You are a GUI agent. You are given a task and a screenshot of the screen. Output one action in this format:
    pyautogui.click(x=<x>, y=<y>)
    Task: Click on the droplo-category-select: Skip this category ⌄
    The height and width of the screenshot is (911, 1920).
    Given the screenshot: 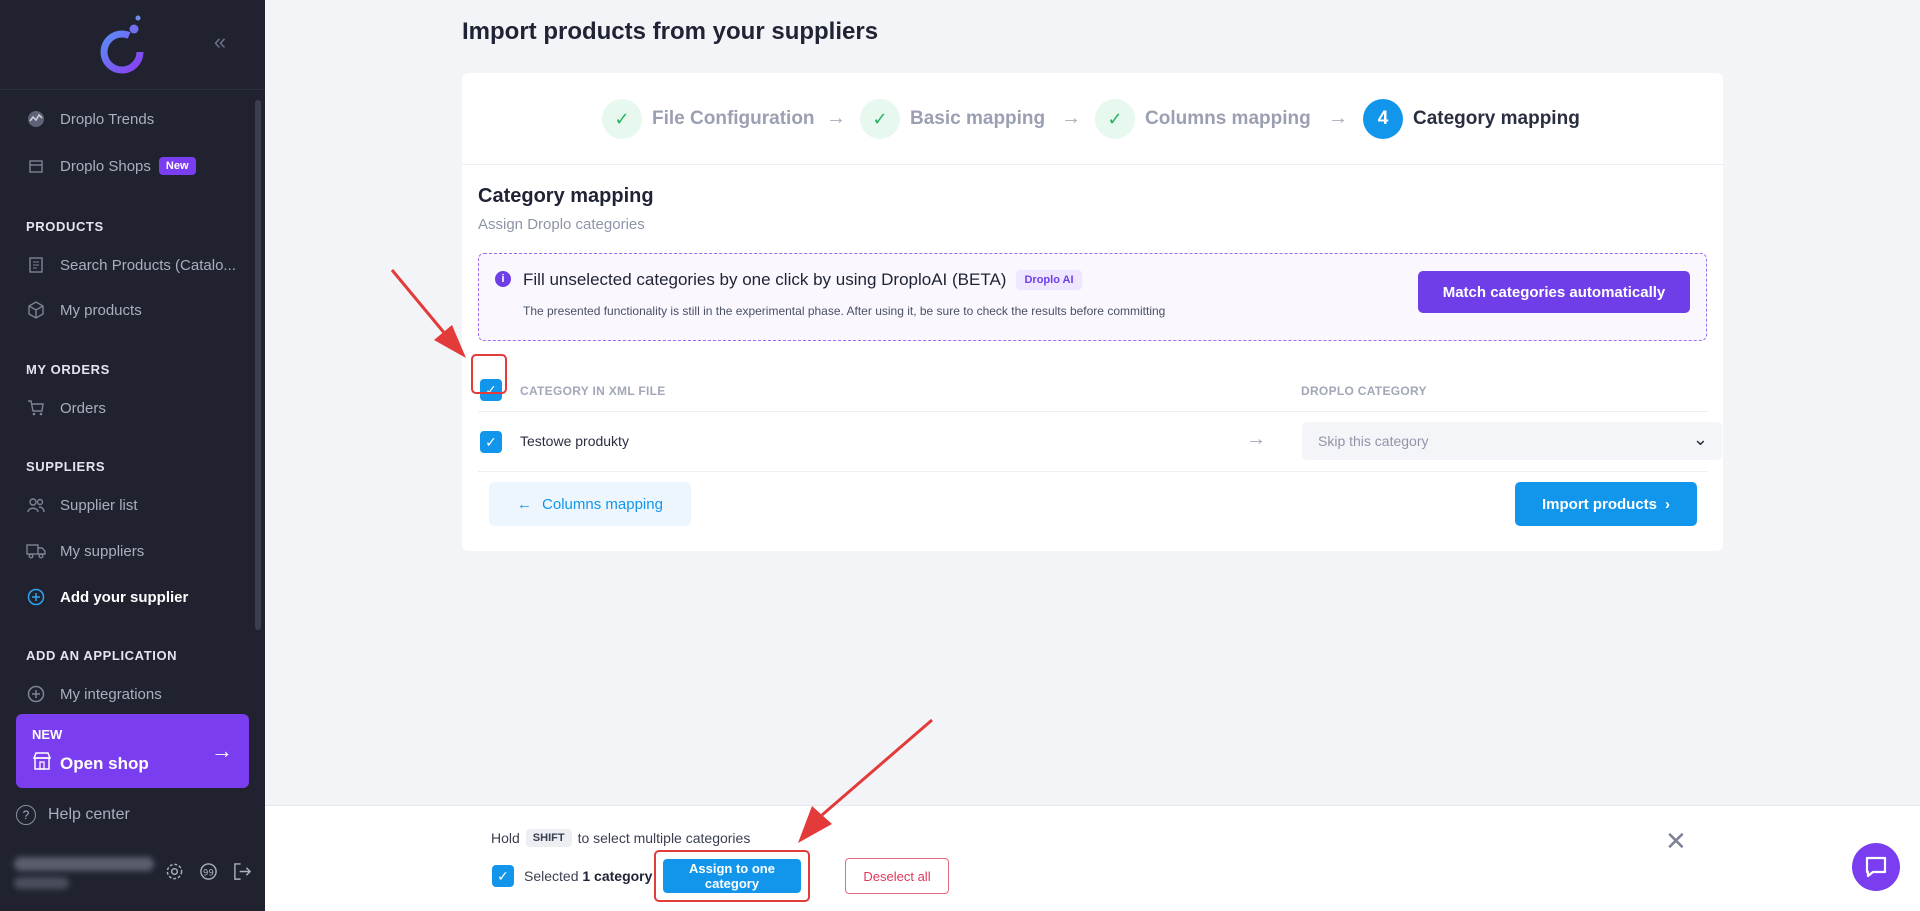 What is the action you would take?
    pyautogui.click(x=1512, y=441)
    